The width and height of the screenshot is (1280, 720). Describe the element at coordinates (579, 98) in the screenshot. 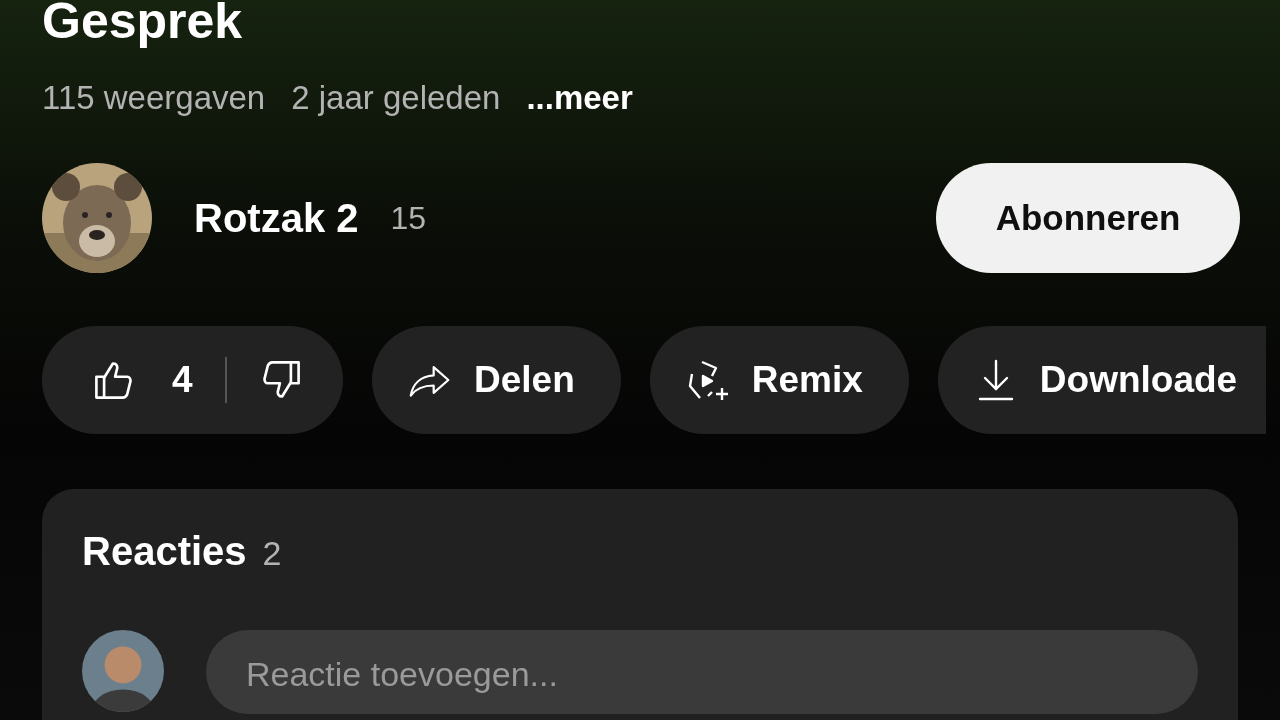

I see `more-link: ...meer` at that location.